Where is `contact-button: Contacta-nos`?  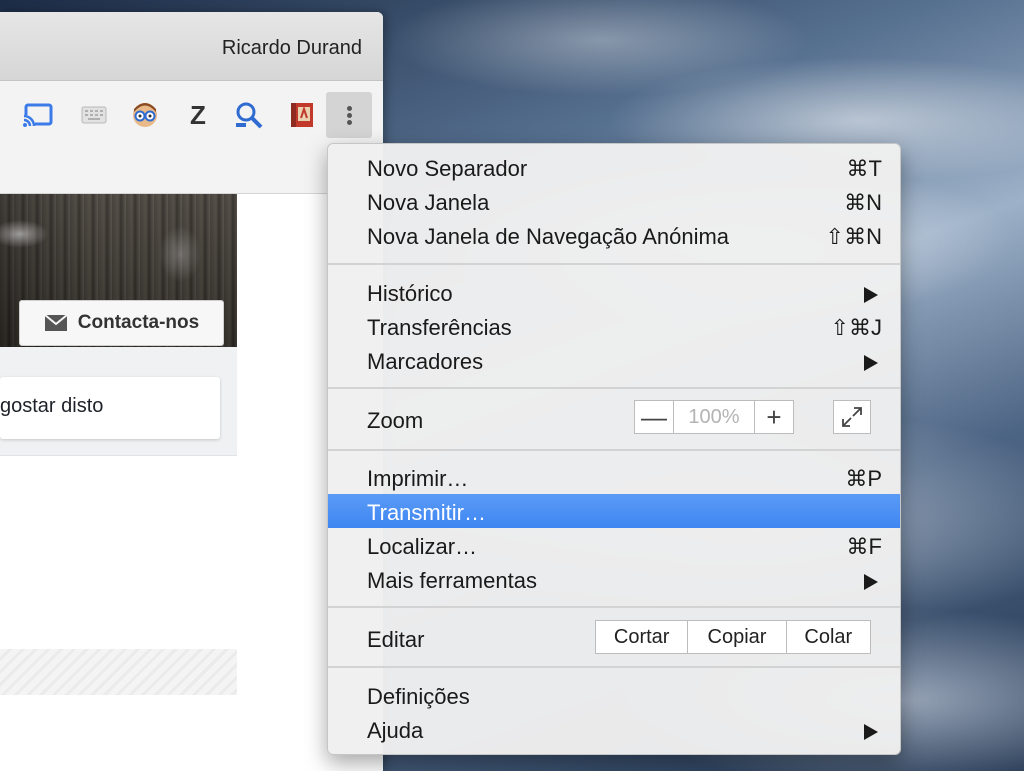
contact-button: Contacta-nos is located at coordinates (121, 323).